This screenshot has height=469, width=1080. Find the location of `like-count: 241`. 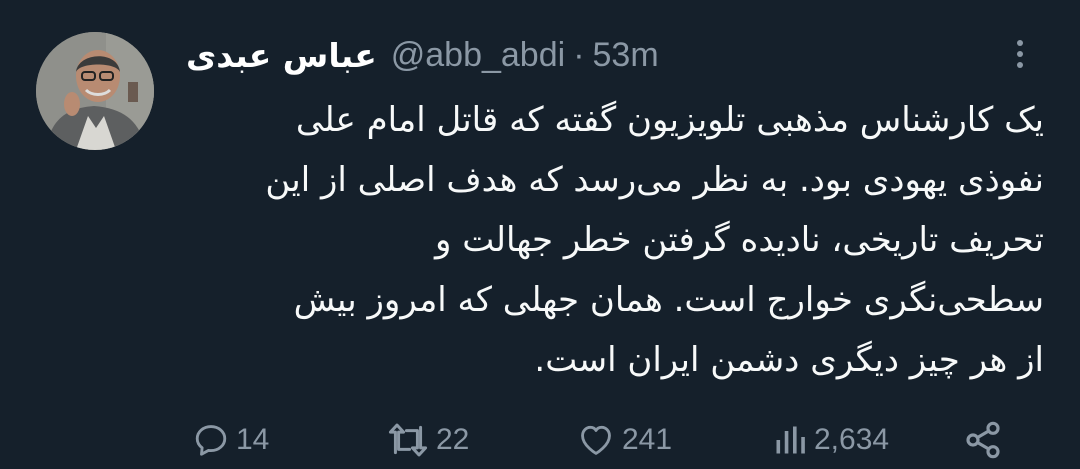

like-count: 241 is located at coordinates (647, 439).